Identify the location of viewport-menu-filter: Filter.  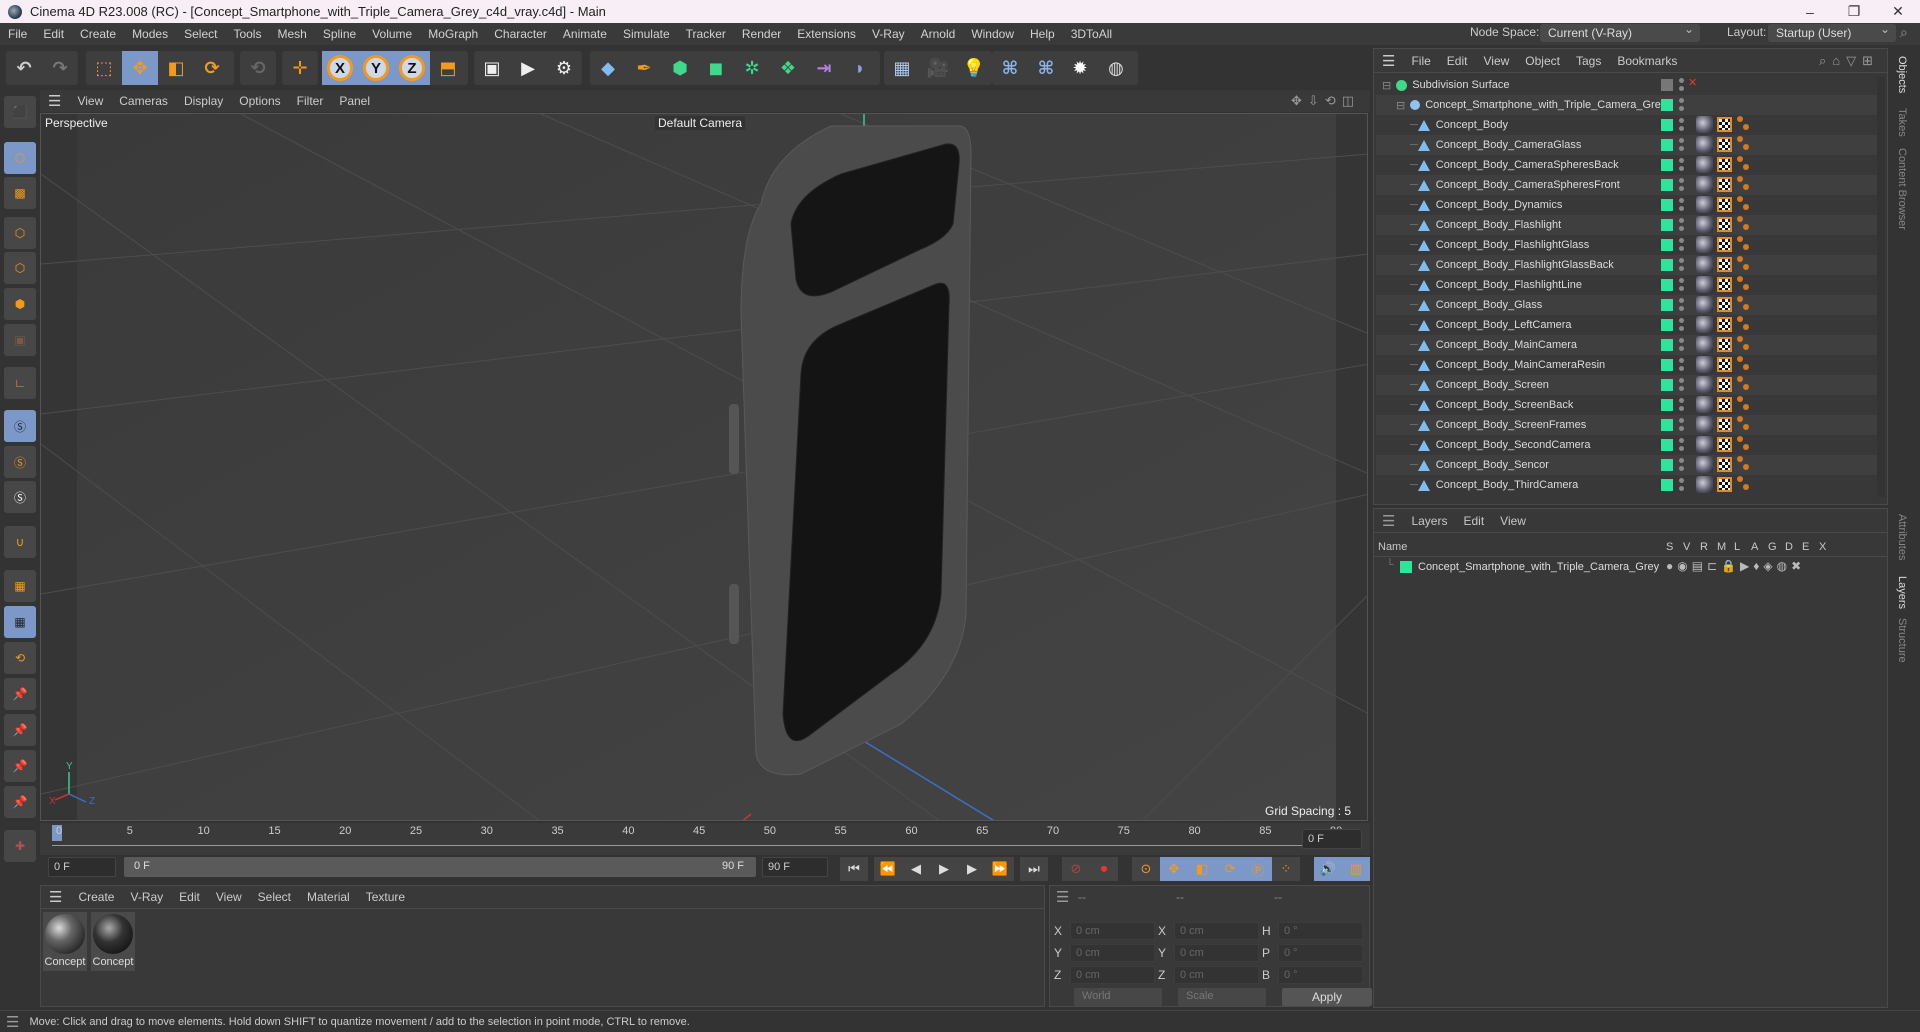
(310, 101).